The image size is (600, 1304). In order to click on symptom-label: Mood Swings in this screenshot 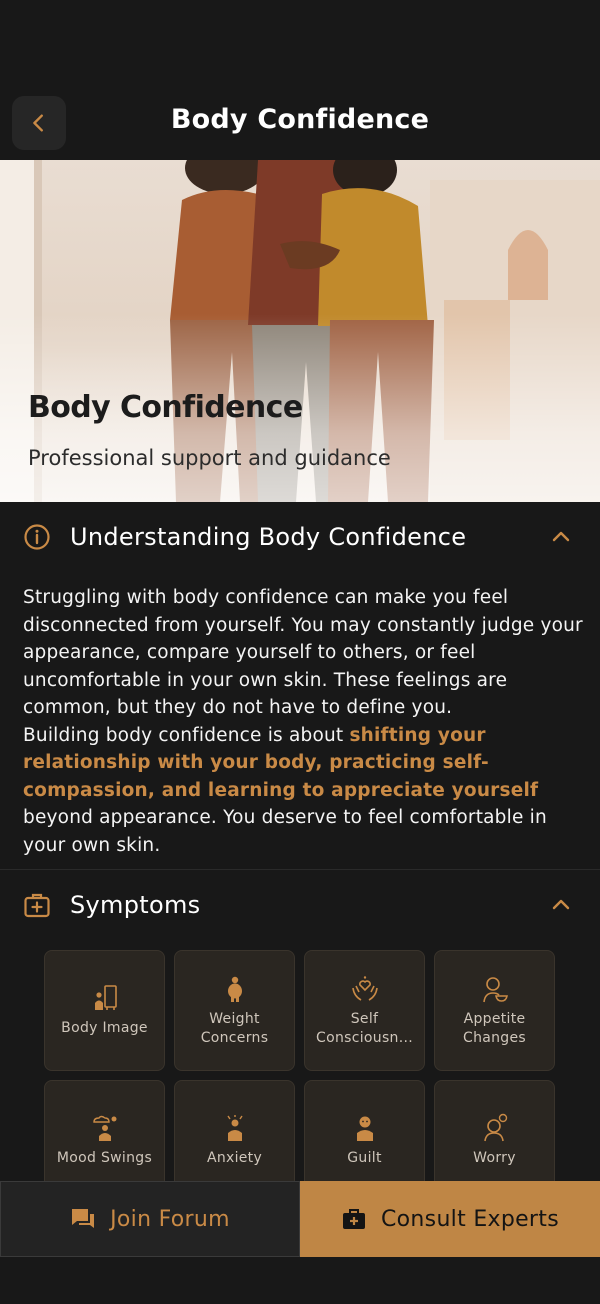, I will do `click(104, 1158)`.